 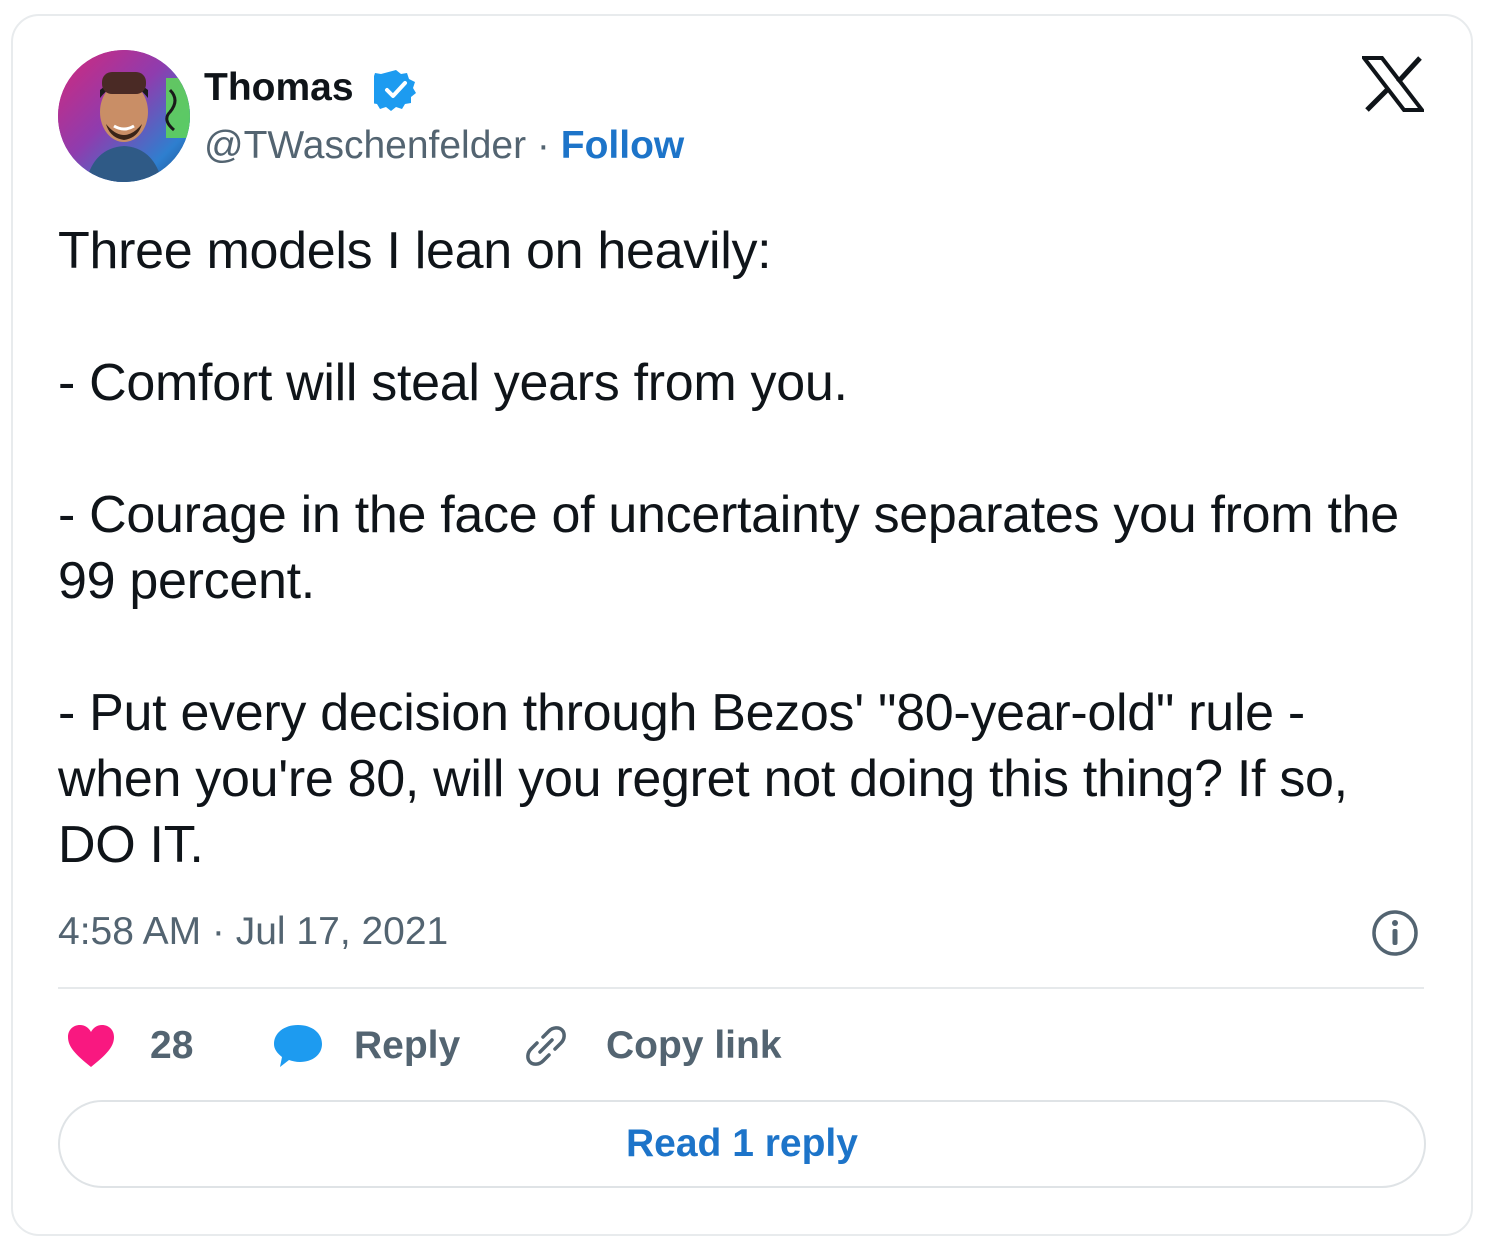 I want to click on avatar-photo, so click(x=124, y=116).